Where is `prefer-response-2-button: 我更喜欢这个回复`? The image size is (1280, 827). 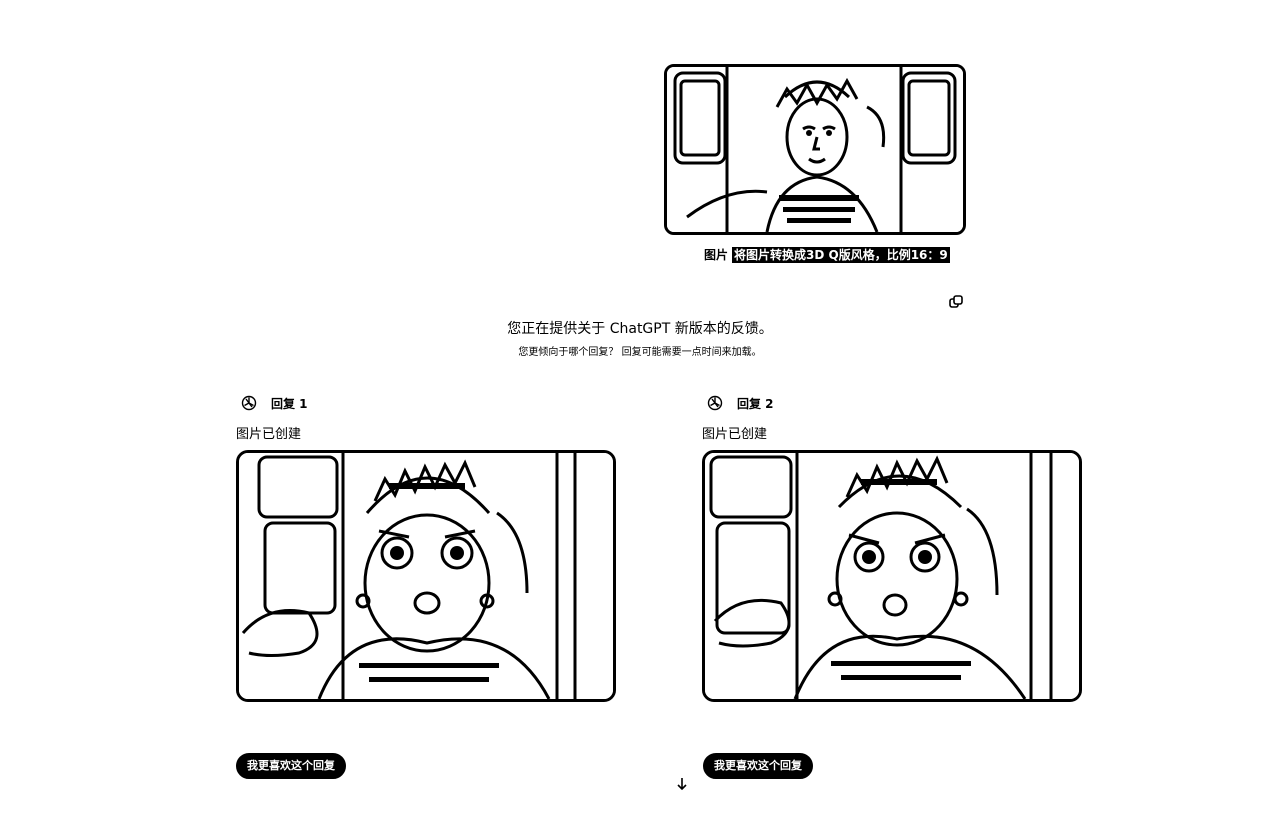
prefer-response-2-button: 我更喜欢这个回复 is located at coordinates (758, 766).